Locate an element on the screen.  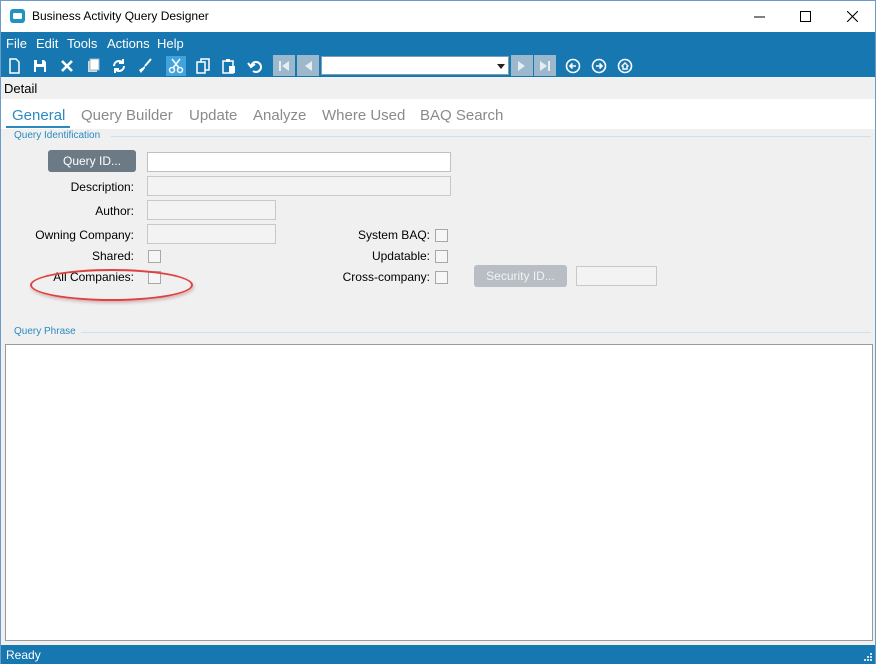
query-phrase-group-label: Query Phrase is located at coordinates (45, 331).